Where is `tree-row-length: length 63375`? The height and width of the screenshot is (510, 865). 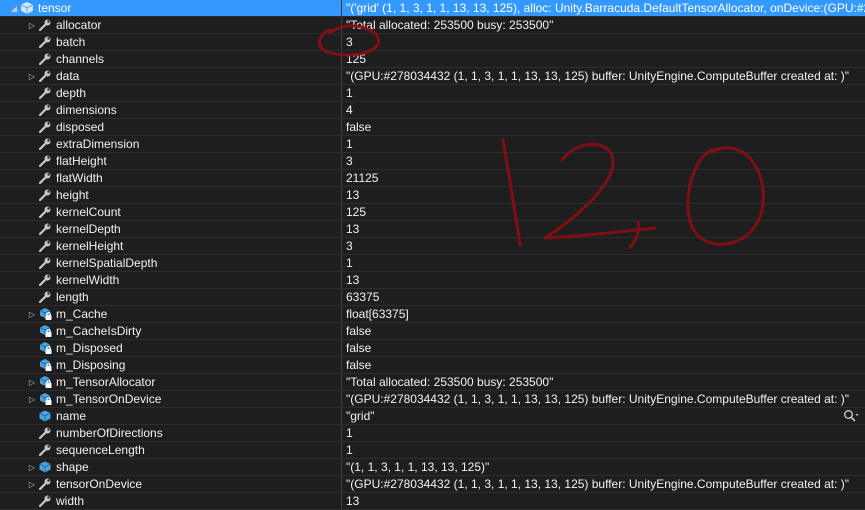 tree-row-length: length 63375 is located at coordinates (432, 297).